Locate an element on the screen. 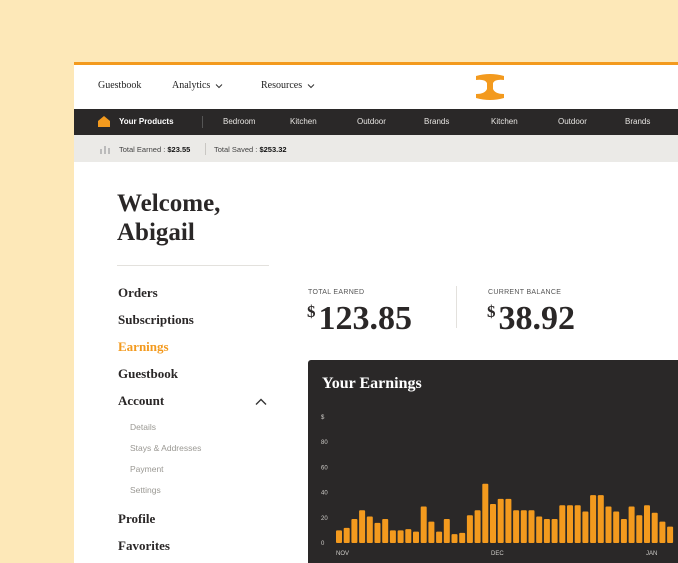 This screenshot has height=563, width=678. category-bedroom: Bedroom is located at coordinates (239, 121).